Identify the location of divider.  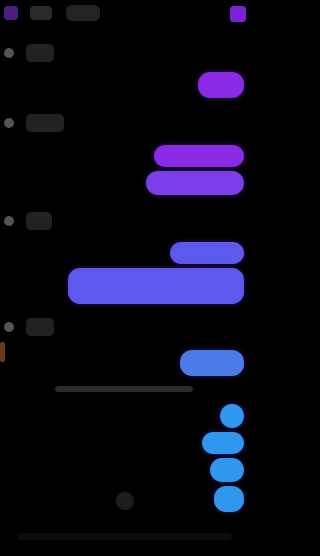
(124, 389).